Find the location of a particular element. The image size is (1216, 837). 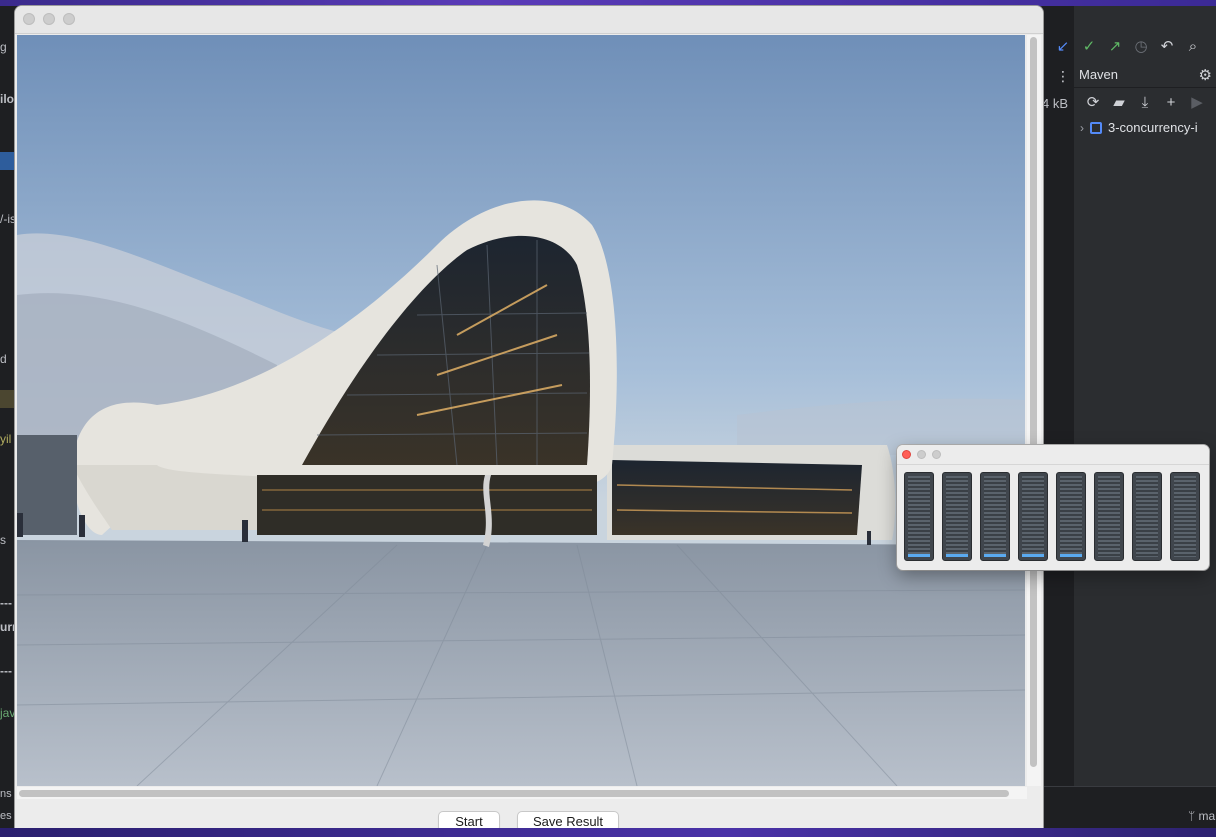

plus-icon: + is located at coordinates (1171, 103).